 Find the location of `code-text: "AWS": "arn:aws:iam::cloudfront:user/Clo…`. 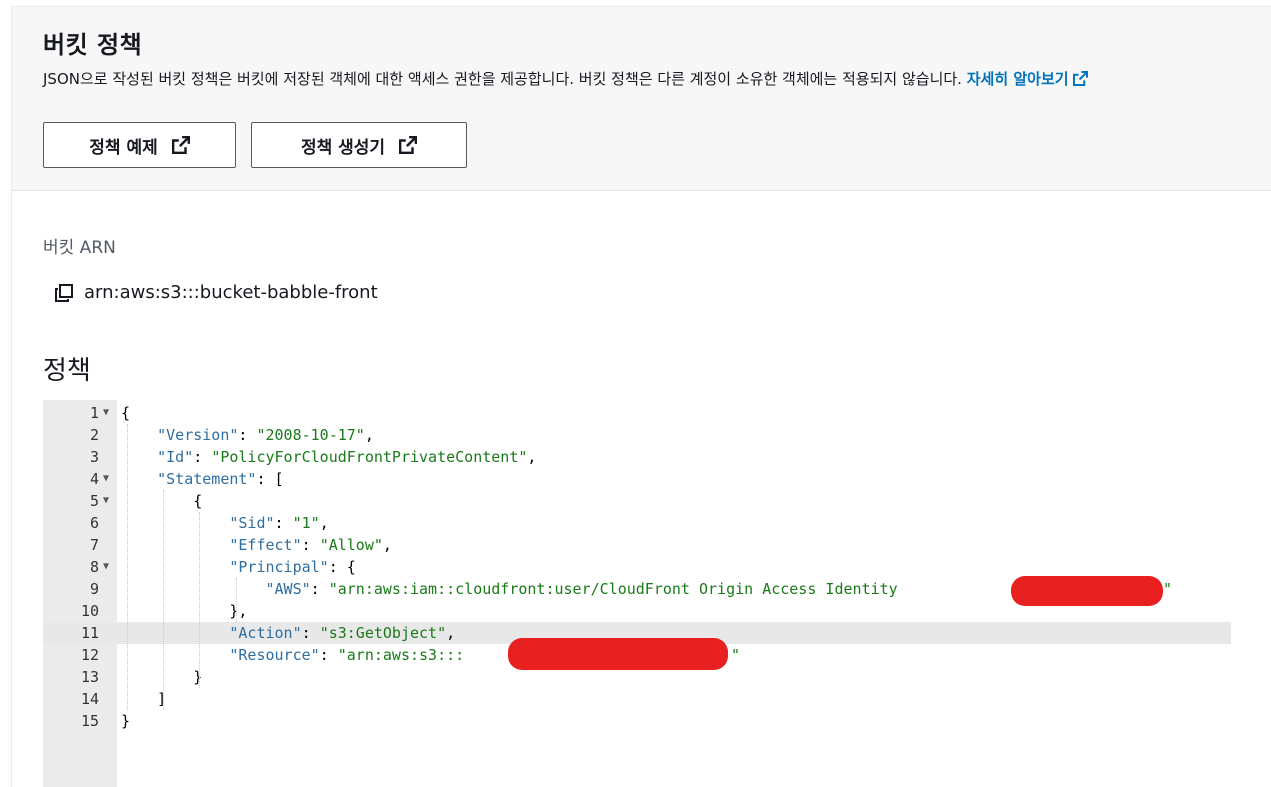

code-text: "AWS": "arn:aws:iam::cloudfront:user/Clo… is located at coordinates (509, 589).